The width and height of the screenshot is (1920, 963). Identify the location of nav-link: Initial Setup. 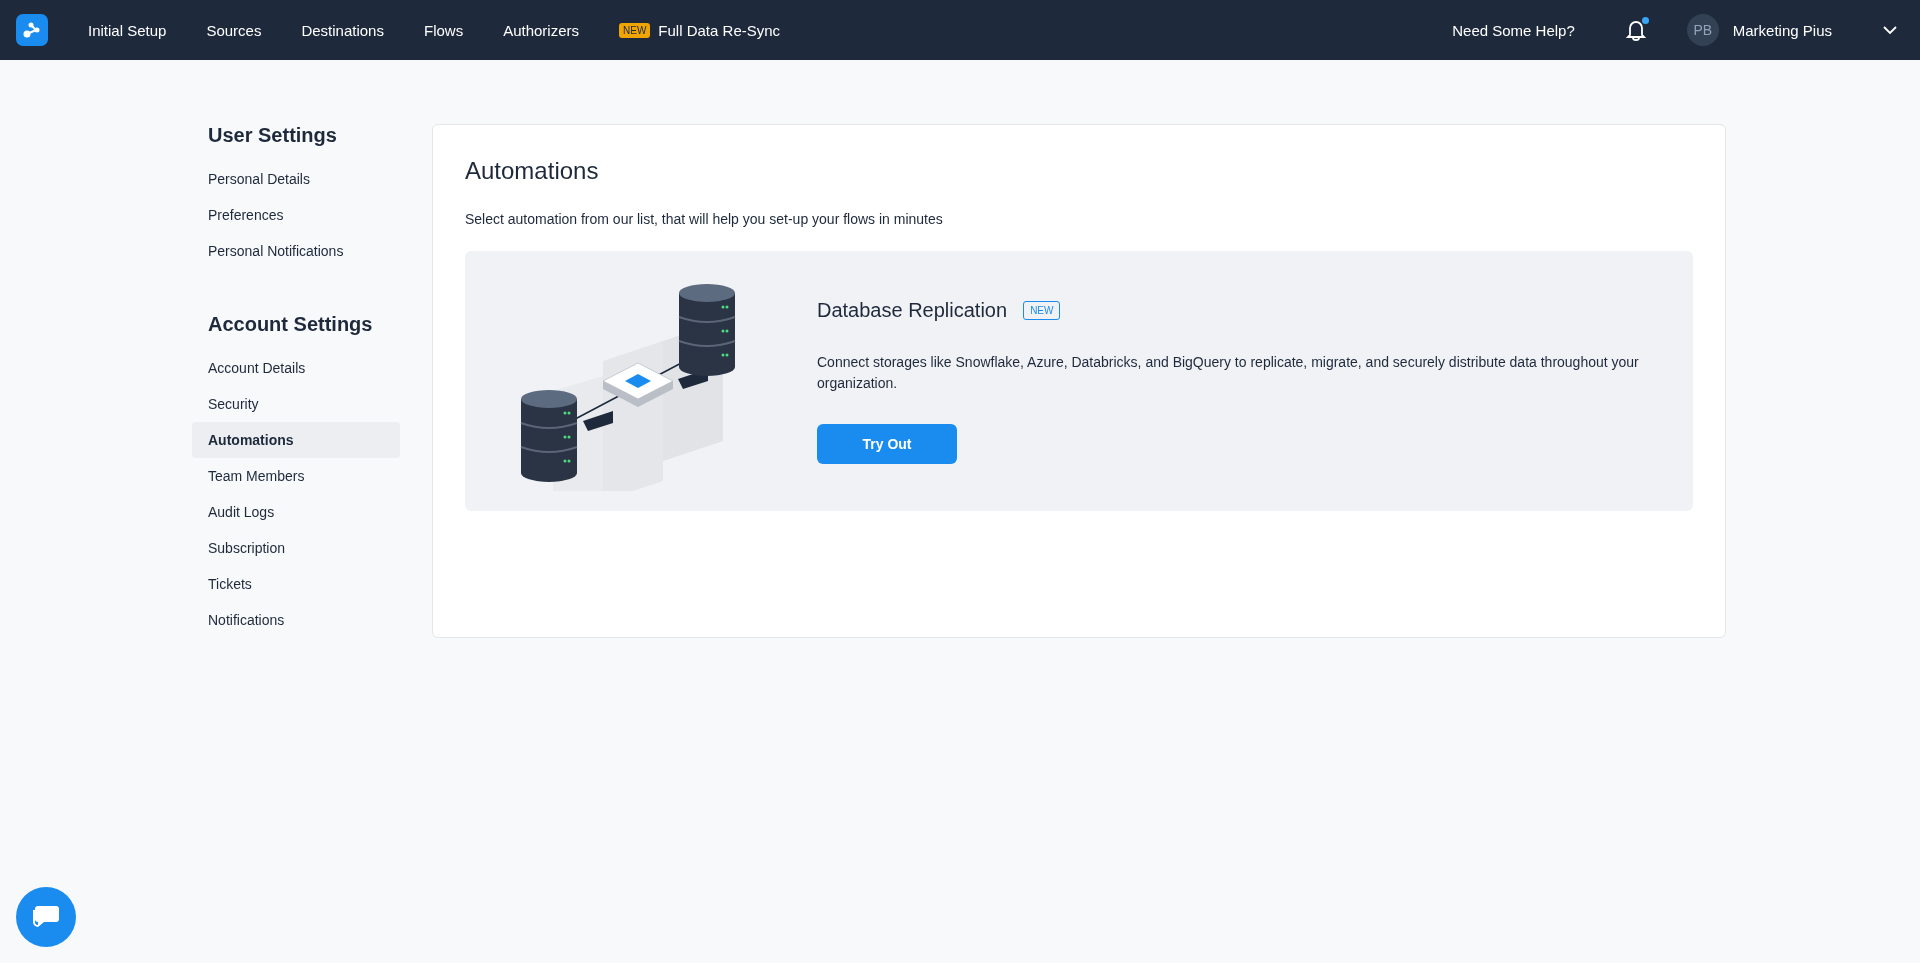
(127, 30).